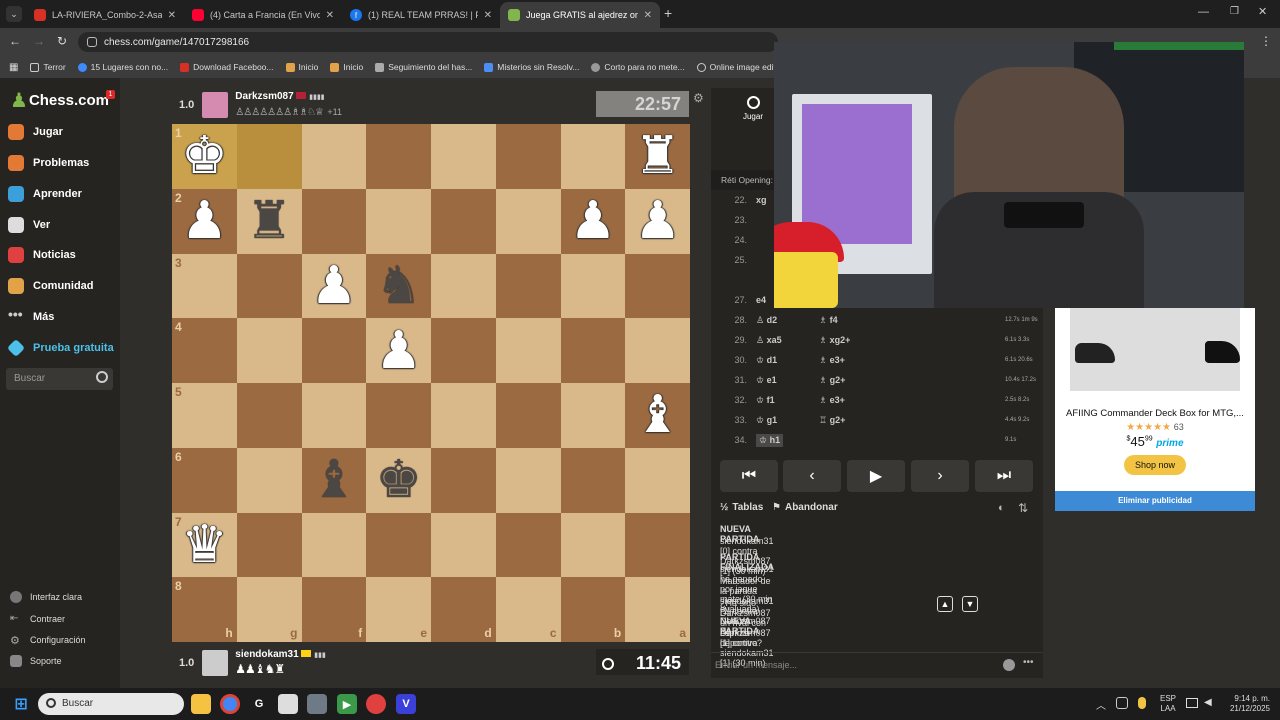 This screenshot has width=1280, height=720. What do you see at coordinates (1009, 665) in the screenshot?
I see `emoji-icon` at bounding box center [1009, 665].